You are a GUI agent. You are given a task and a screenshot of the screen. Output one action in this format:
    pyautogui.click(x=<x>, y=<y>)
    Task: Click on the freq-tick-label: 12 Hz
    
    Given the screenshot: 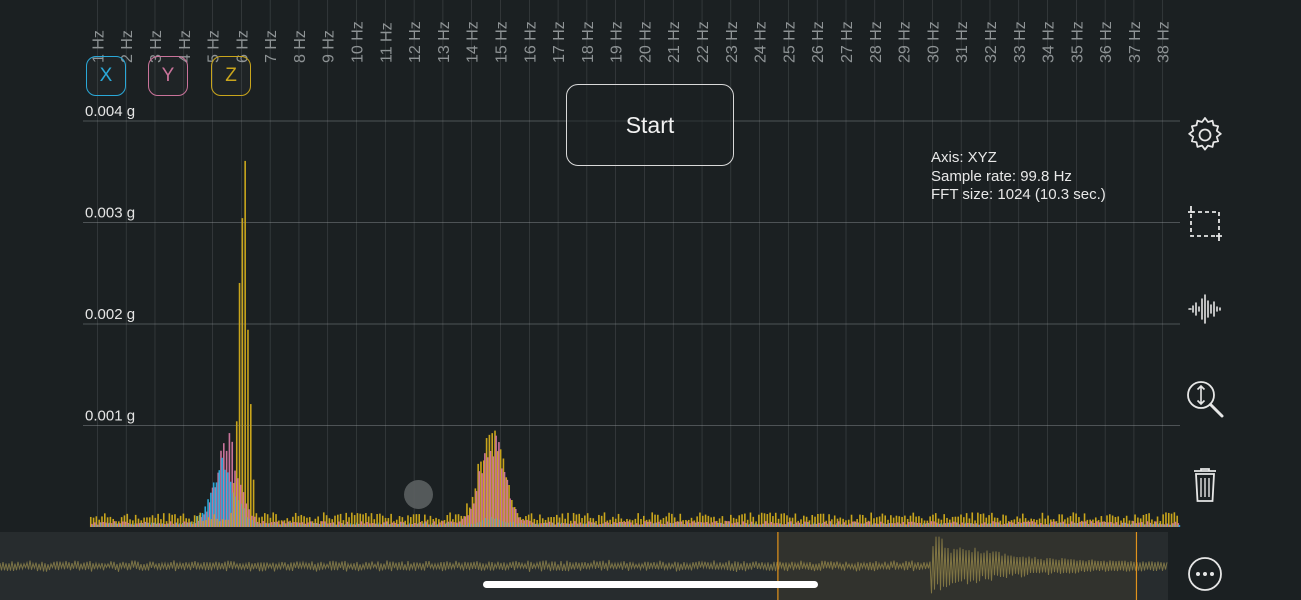 What is the action you would take?
    pyautogui.click(x=415, y=42)
    